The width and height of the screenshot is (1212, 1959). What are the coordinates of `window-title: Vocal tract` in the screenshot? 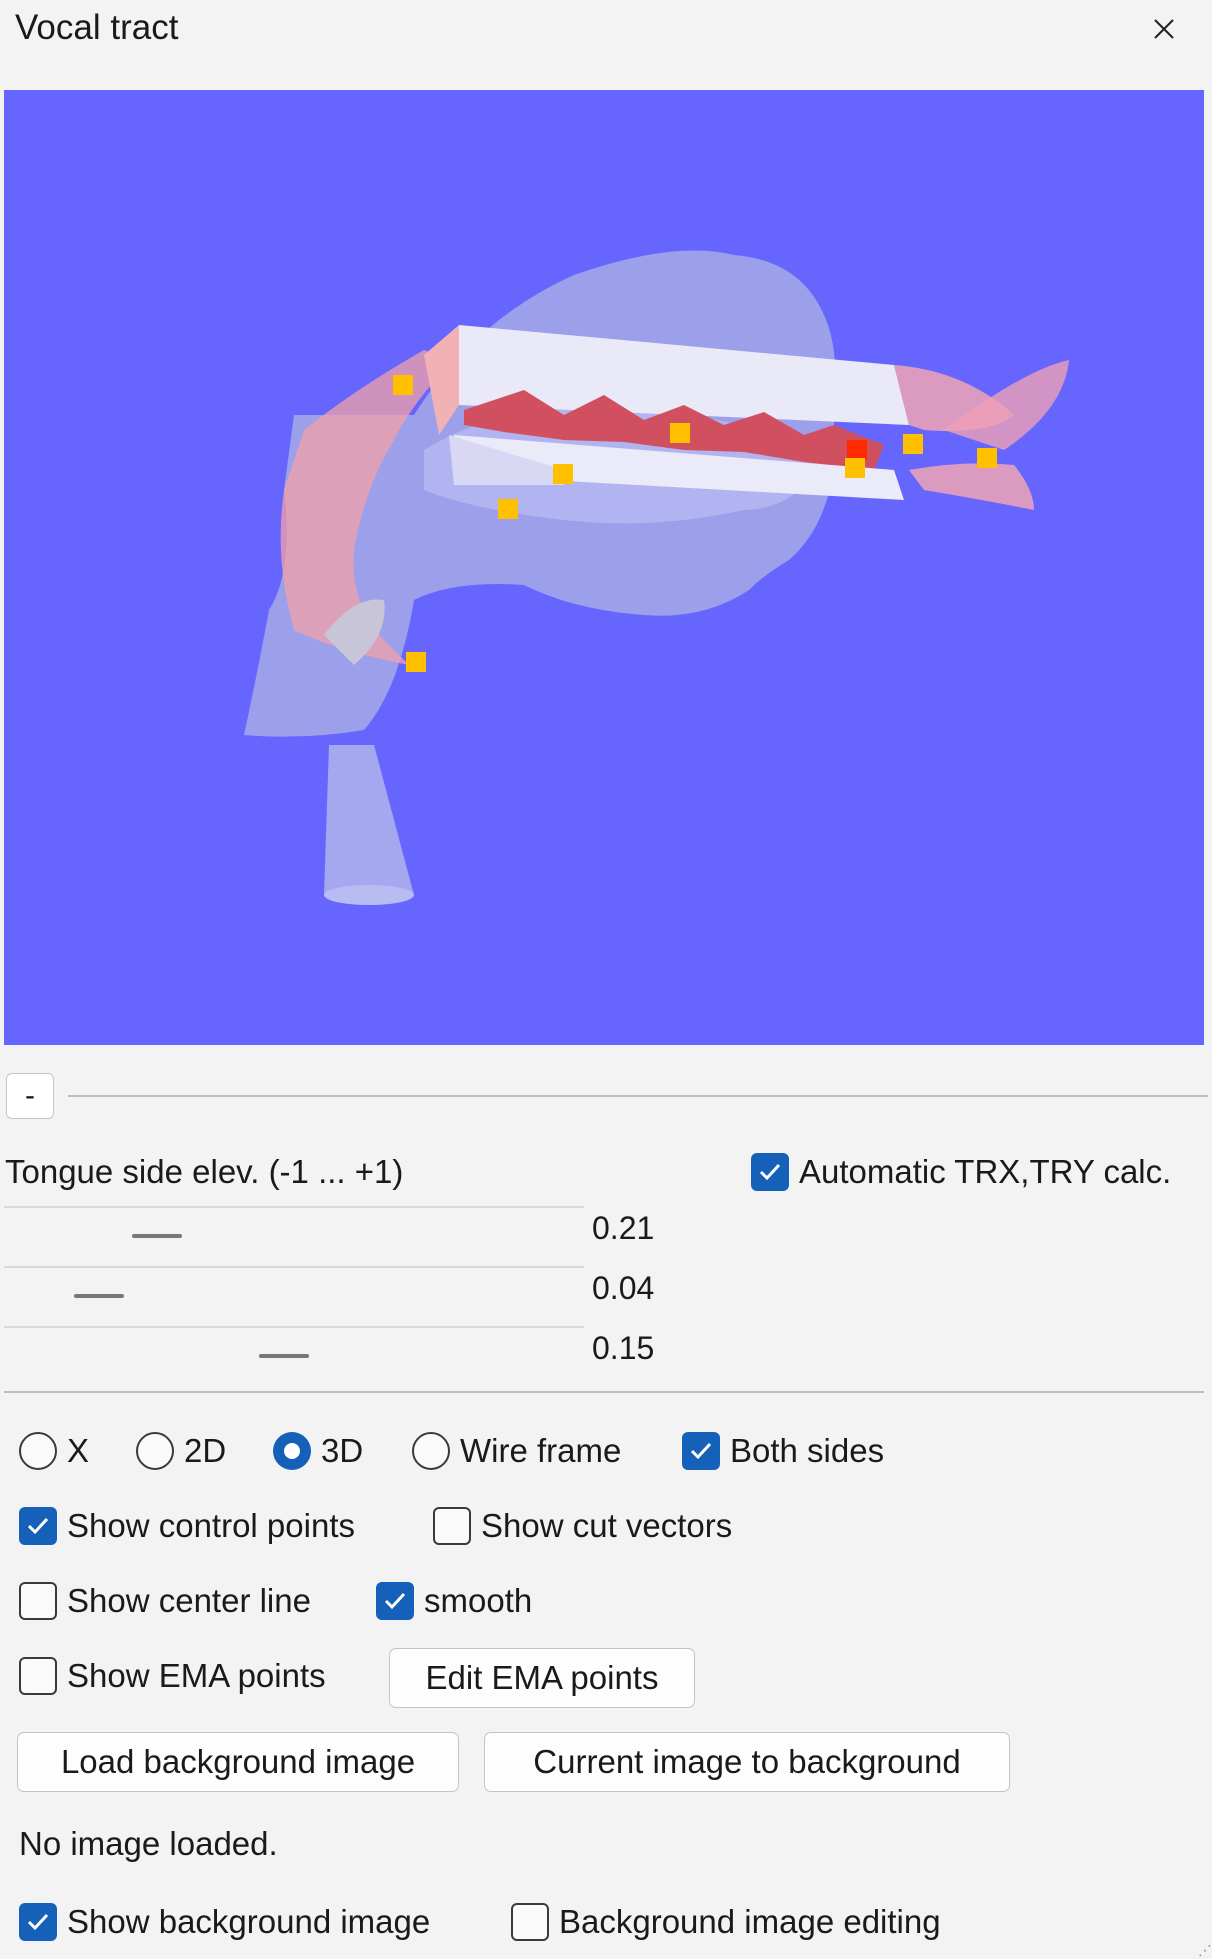 It's located at (97, 27).